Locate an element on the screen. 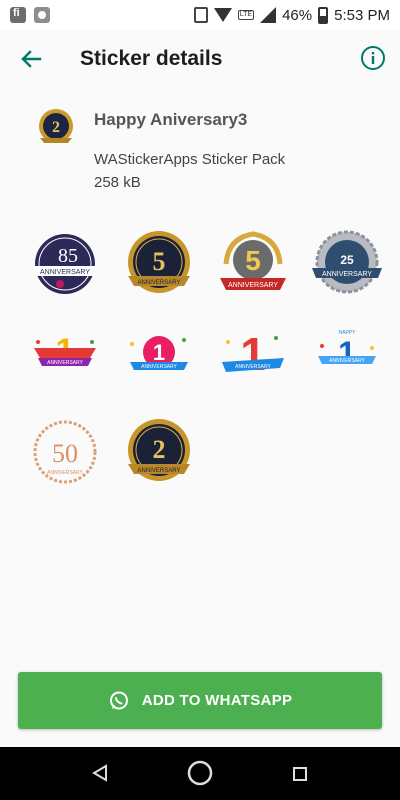  anniversary-5-years-laurel-sticker-icon: 5 ANNIVERSARY is located at coordinates (253, 260).